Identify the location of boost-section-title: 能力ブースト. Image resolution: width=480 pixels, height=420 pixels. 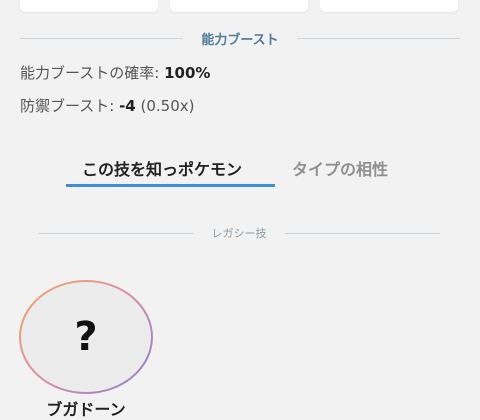
(240, 40).